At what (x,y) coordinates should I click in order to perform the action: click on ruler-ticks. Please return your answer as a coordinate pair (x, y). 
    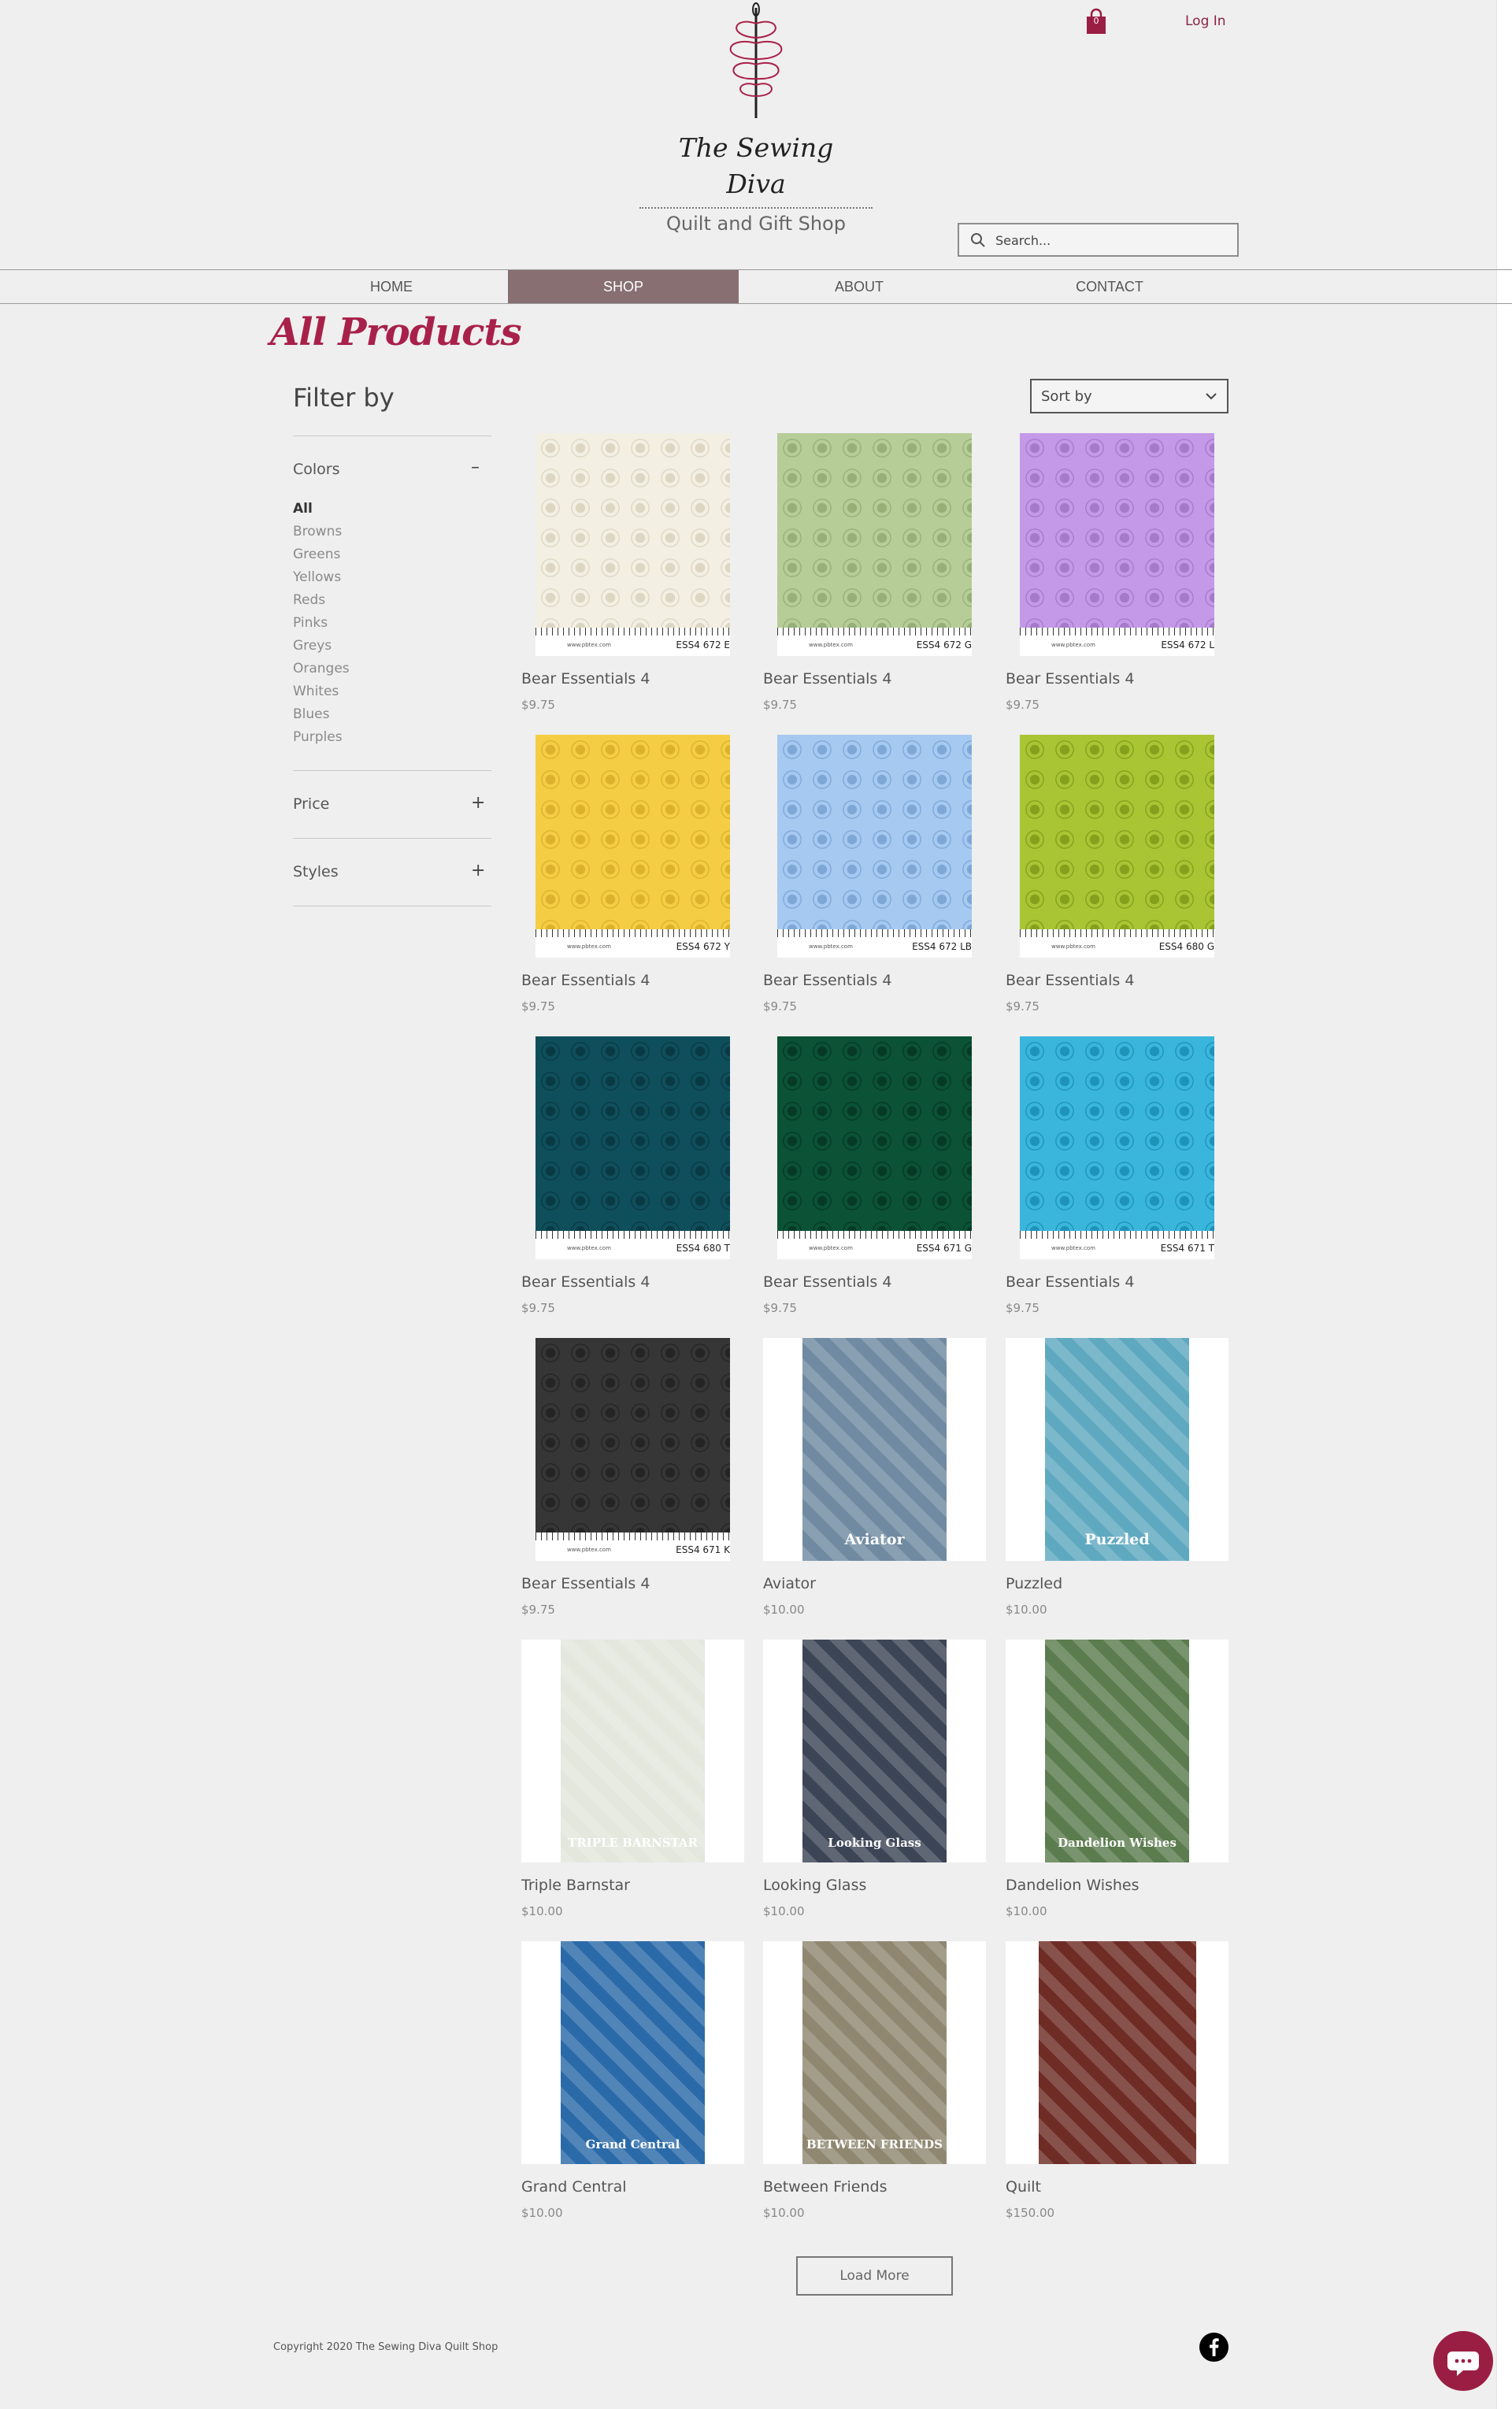
    Looking at the image, I should click on (633, 1536).